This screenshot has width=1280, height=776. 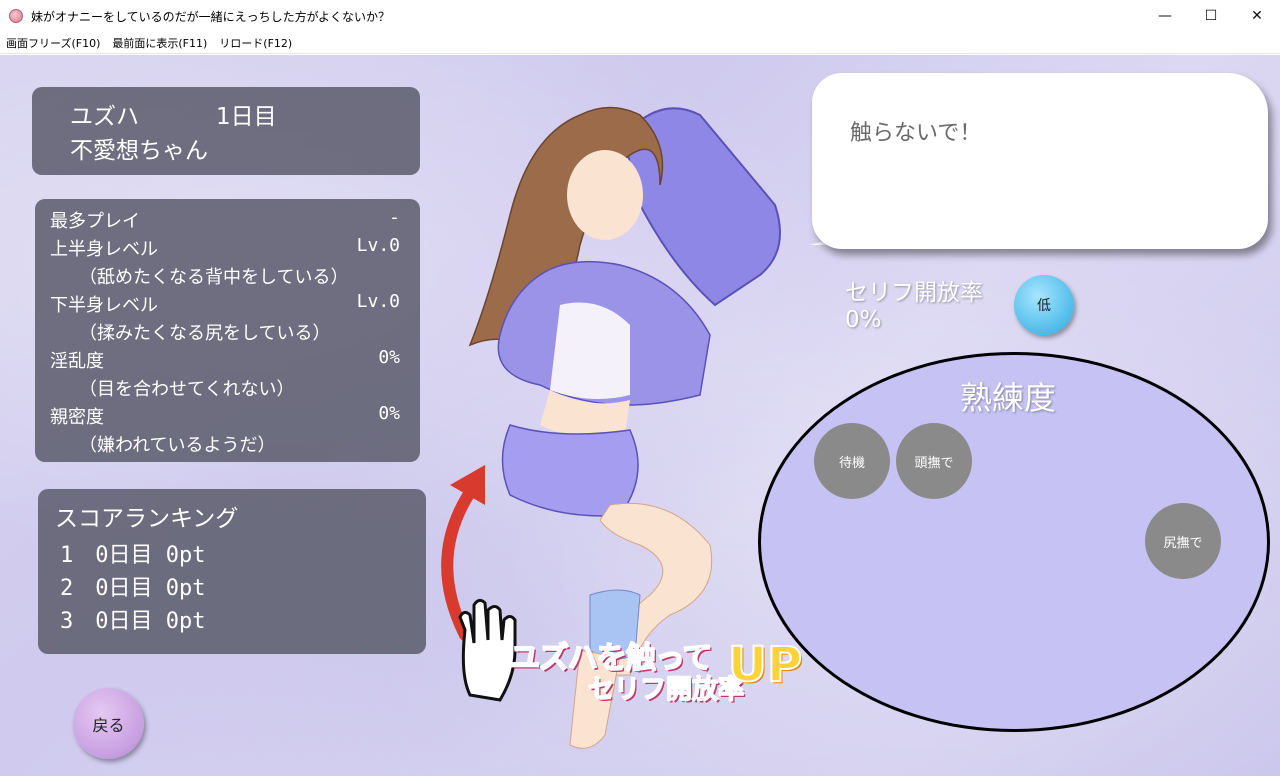 I want to click on back-button-label: 戻る, so click(x=108, y=725).